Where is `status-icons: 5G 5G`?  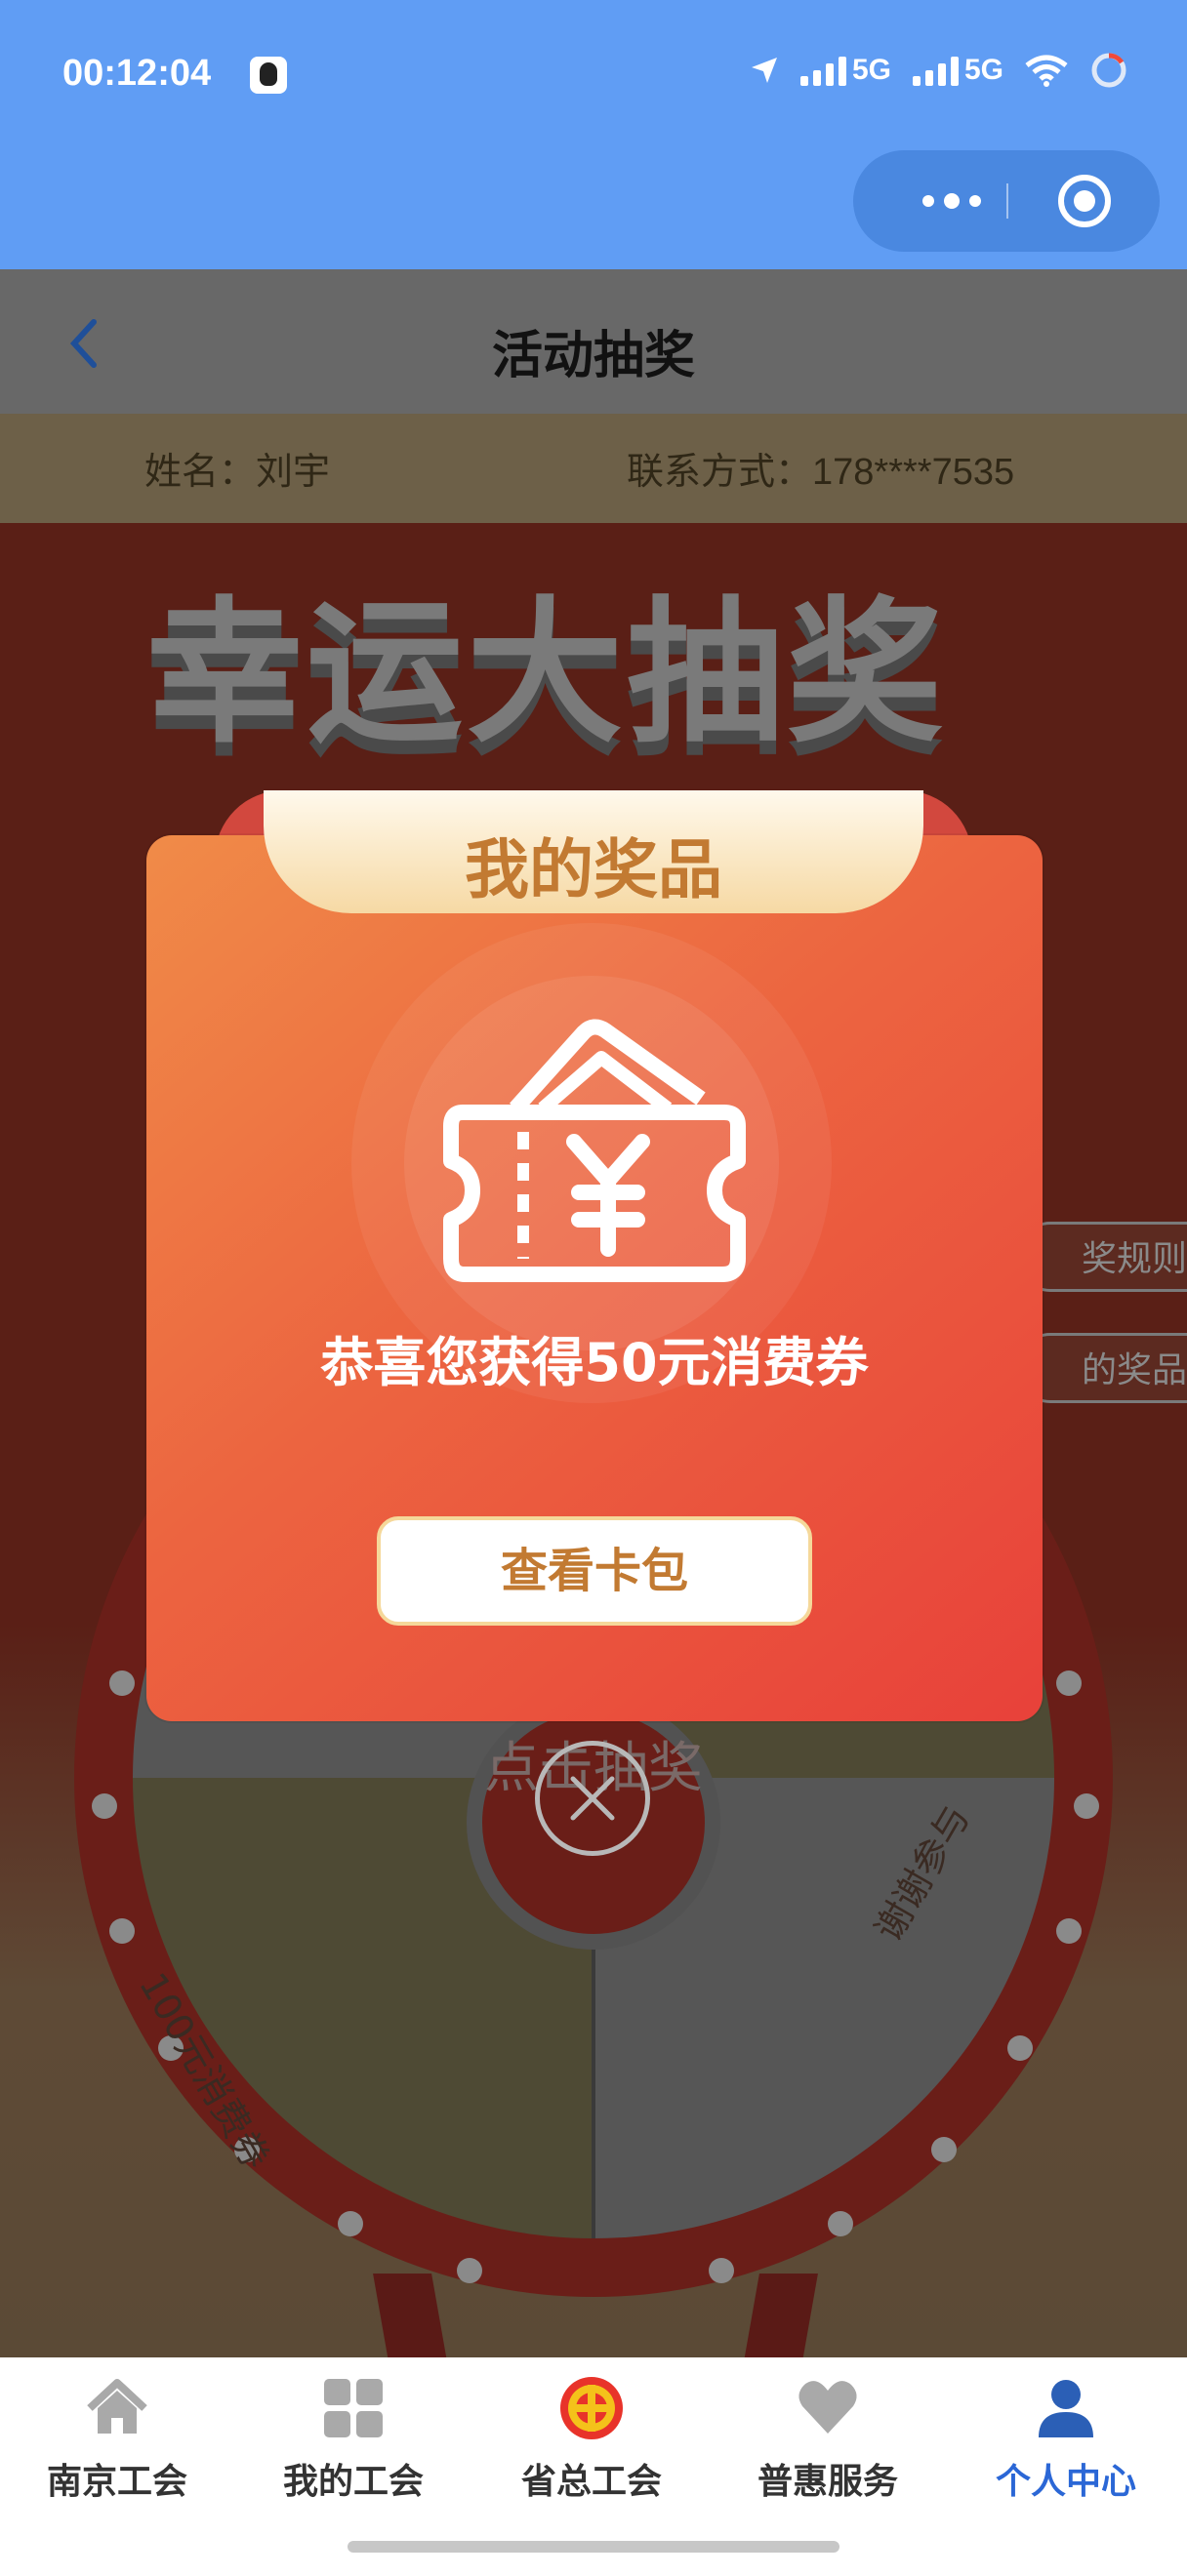 status-icons: 5G 5G is located at coordinates (939, 70).